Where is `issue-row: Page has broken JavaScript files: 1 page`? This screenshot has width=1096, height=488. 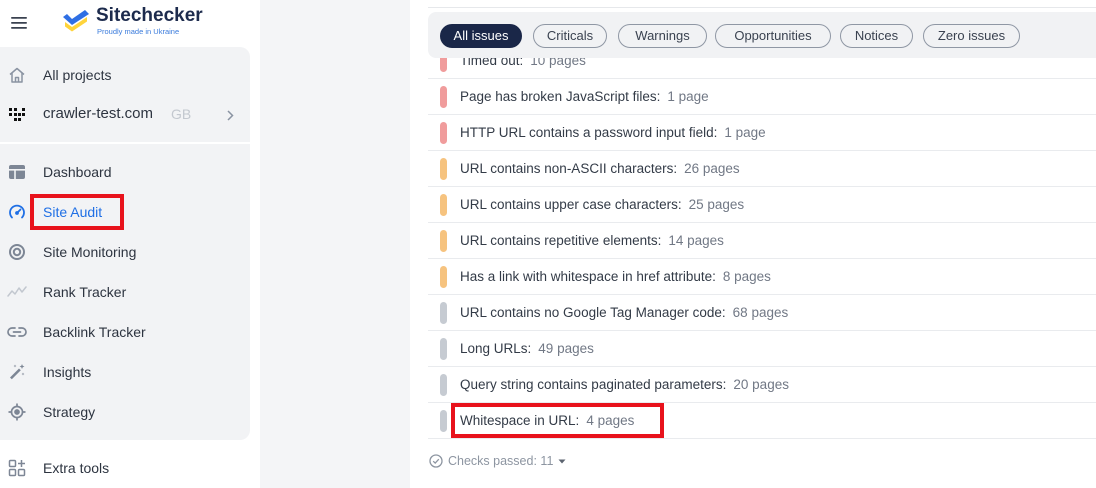
issue-row: Page has broken JavaScript files: 1 page is located at coordinates (762, 97).